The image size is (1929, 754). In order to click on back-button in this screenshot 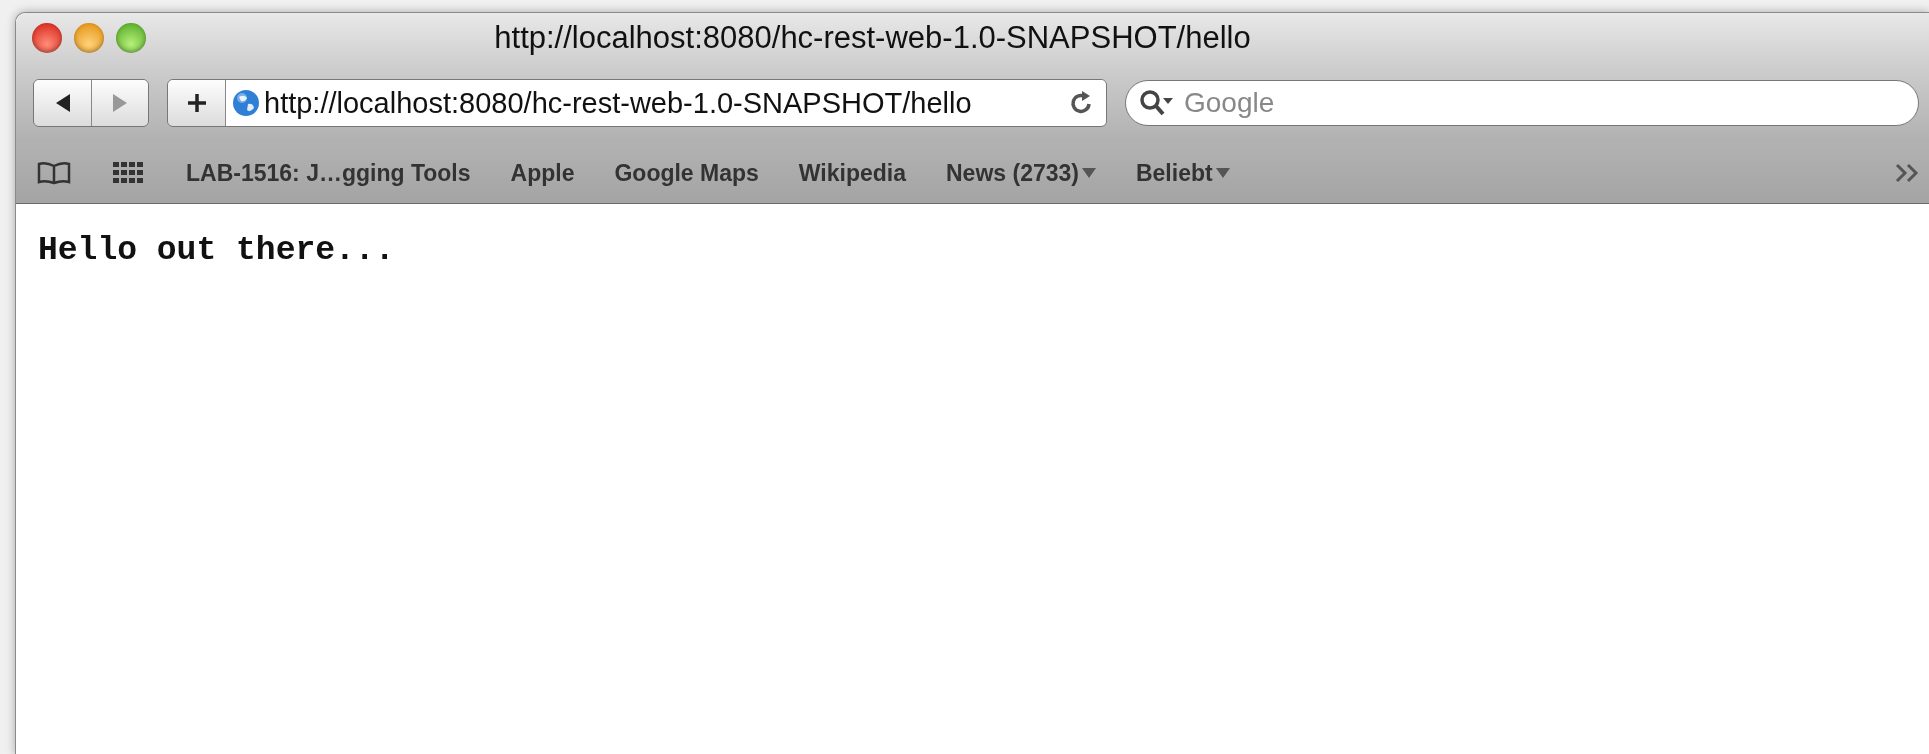, I will do `click(62, 103)`.